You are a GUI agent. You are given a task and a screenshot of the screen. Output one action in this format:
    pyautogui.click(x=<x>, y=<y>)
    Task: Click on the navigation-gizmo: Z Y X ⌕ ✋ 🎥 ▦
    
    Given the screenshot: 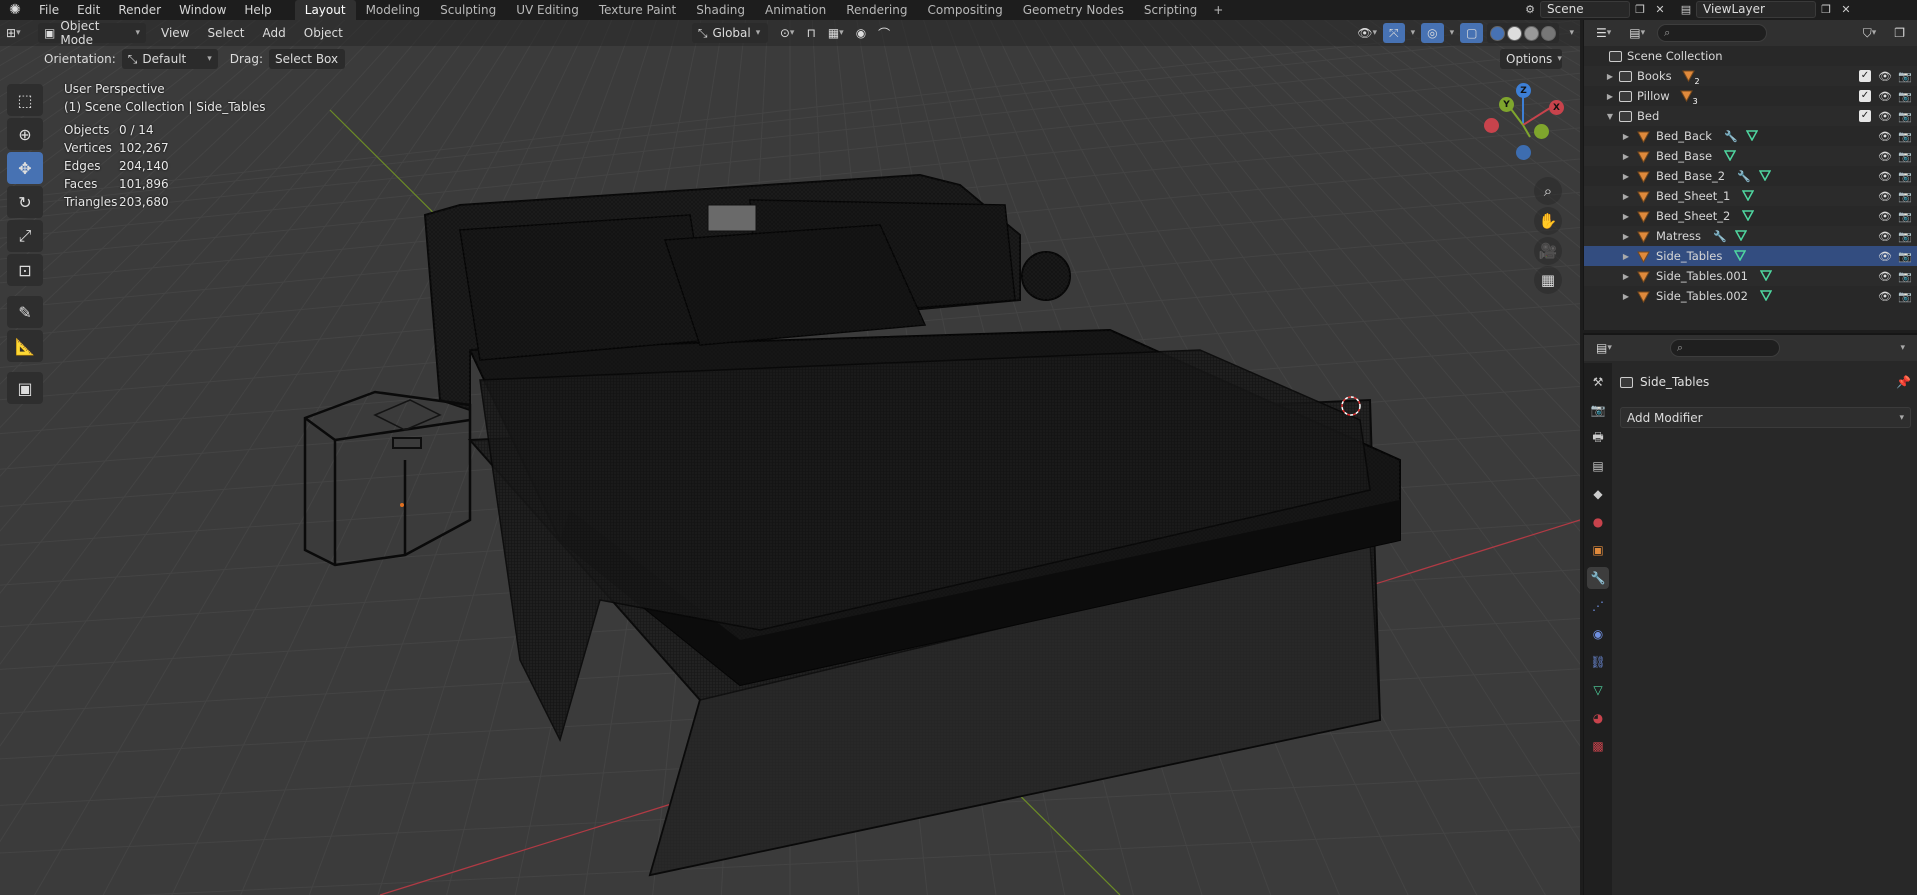 What is the action you would take?
    pyautogui.click(x=1523, y=187)
    